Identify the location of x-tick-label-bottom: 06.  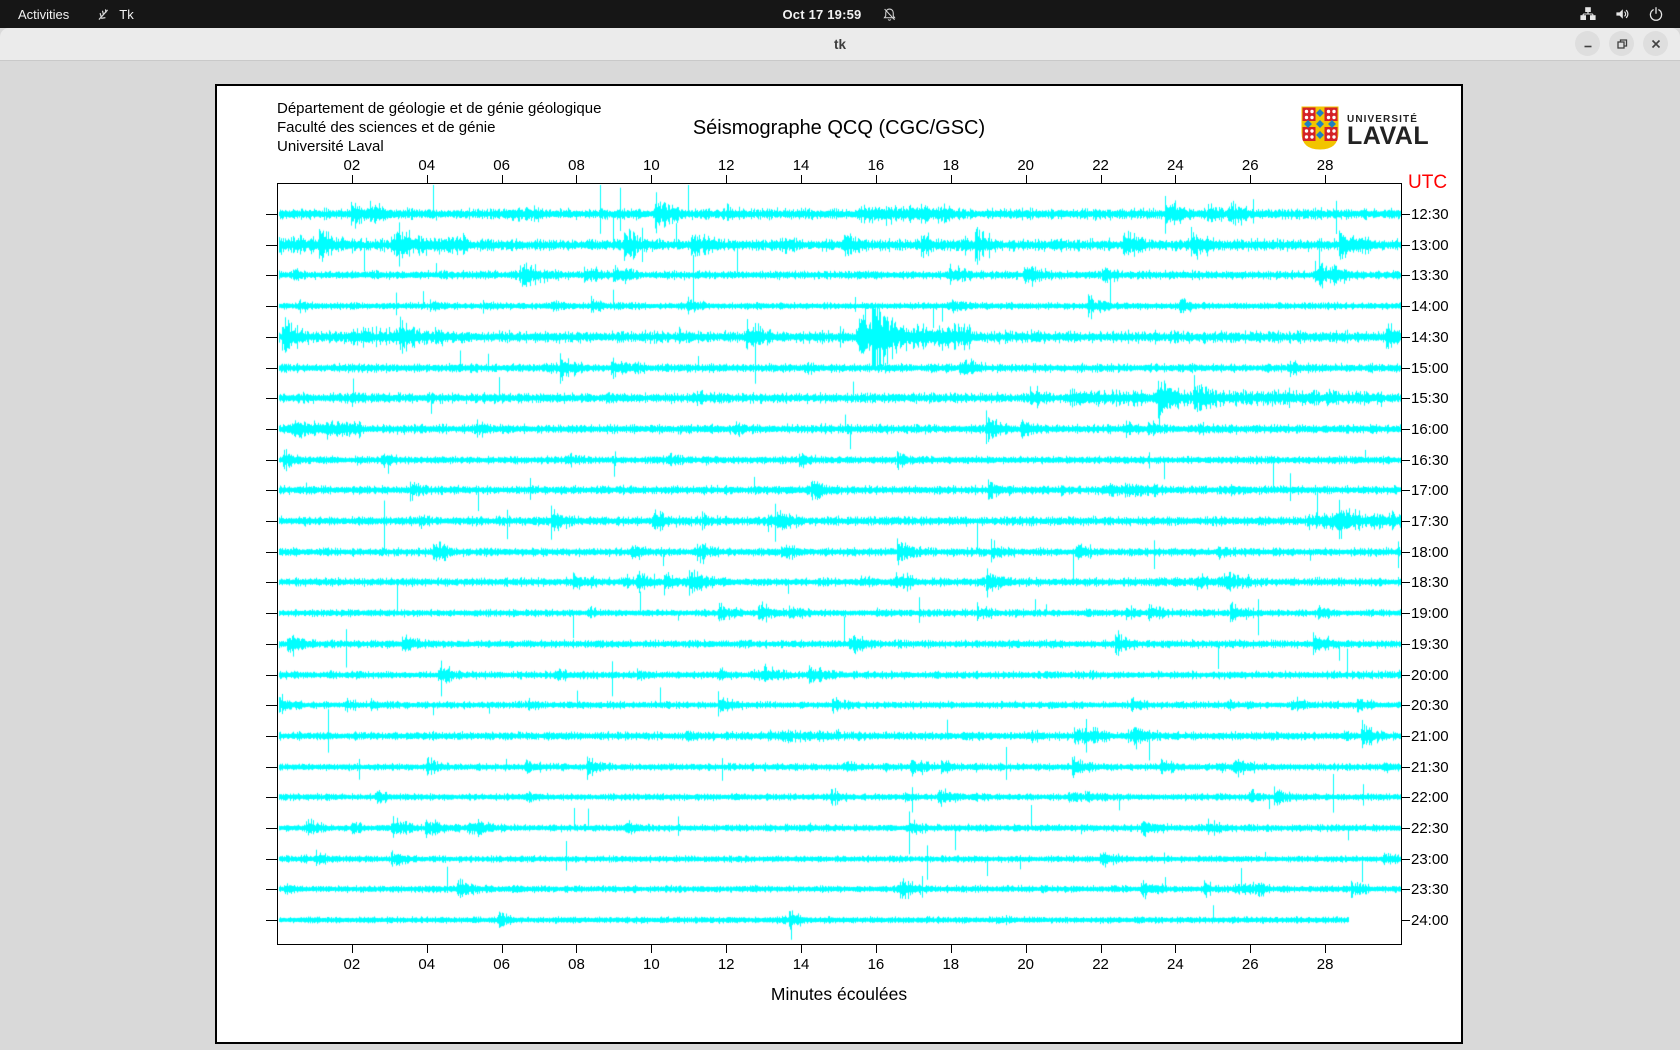
(501, 964).